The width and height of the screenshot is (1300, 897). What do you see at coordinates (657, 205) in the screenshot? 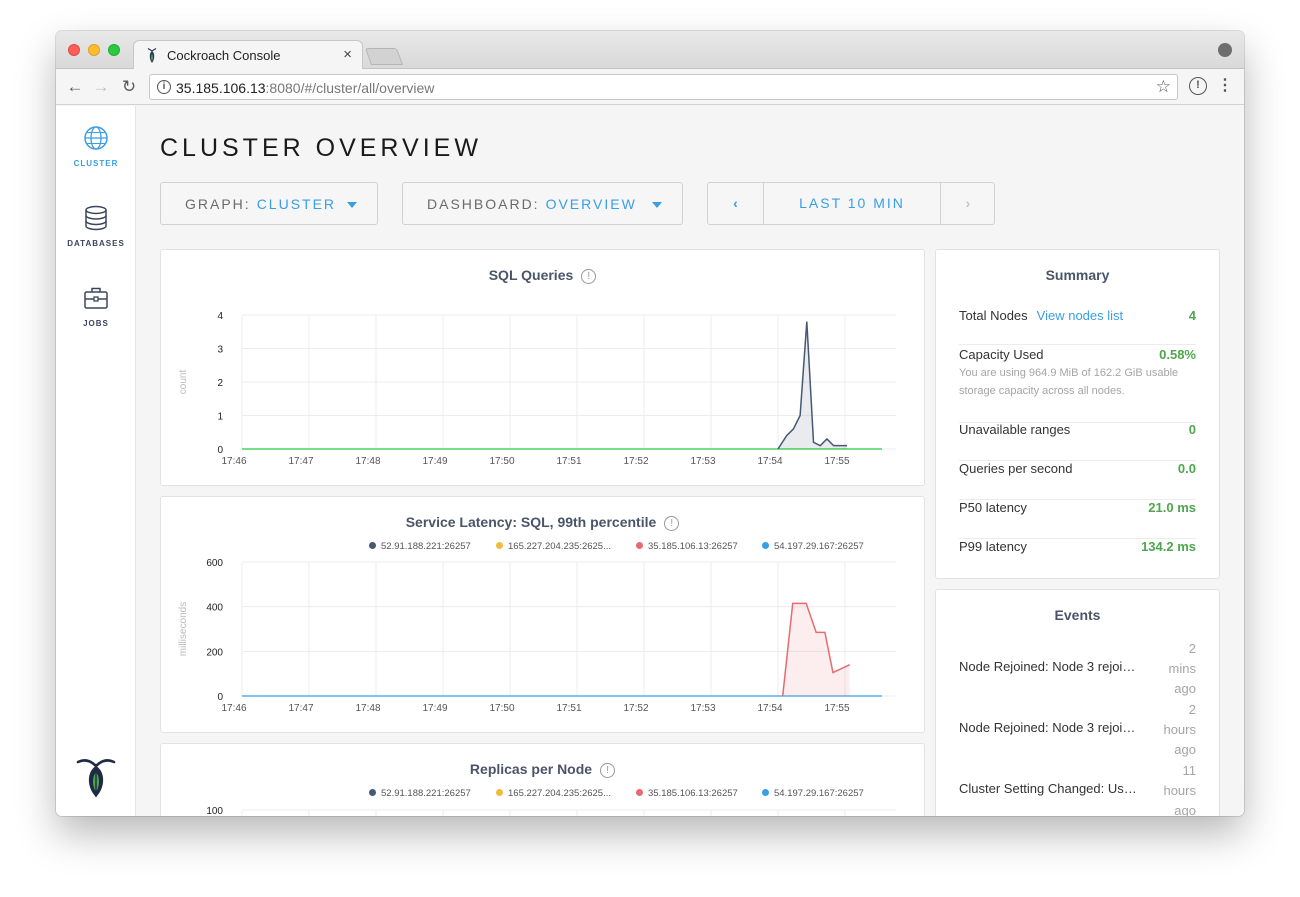
I see `dashboard-caret-down-icon` at bounding box center [657, 205].